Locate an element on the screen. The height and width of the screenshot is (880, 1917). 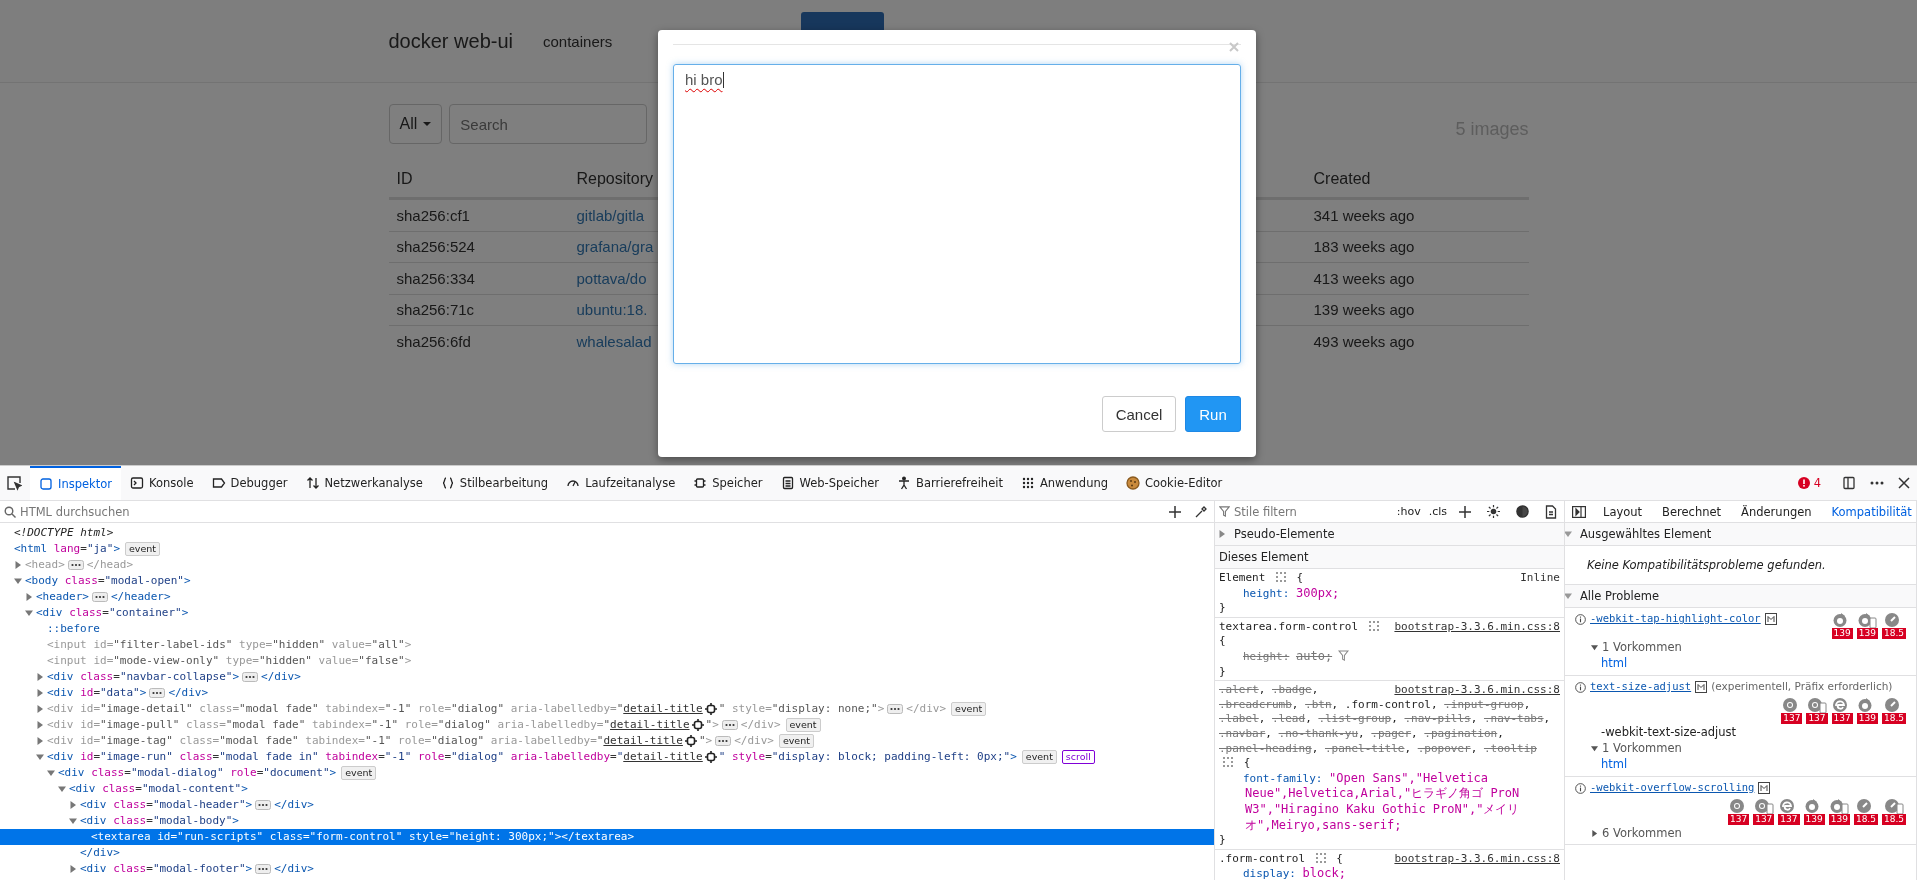
css-declaration: display: block; is located at coordinates (1389, 873).